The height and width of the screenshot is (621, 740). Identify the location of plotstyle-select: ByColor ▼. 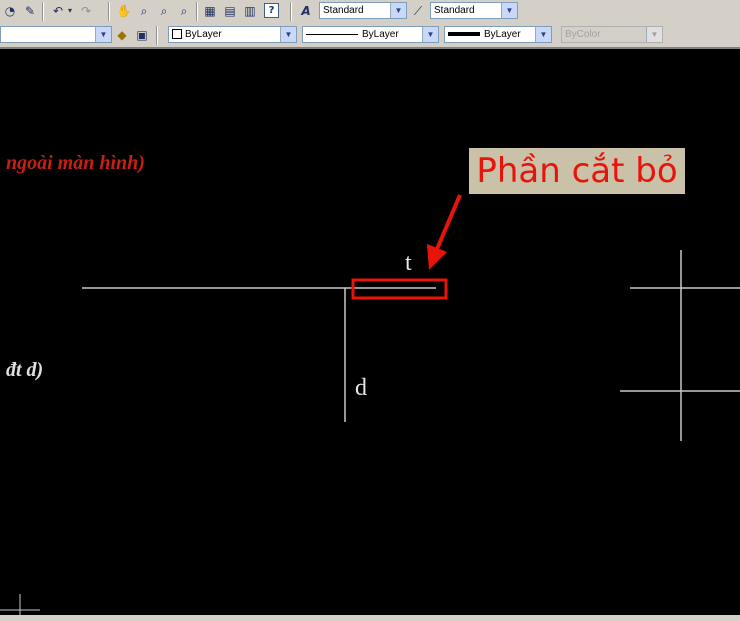
(612, 34).